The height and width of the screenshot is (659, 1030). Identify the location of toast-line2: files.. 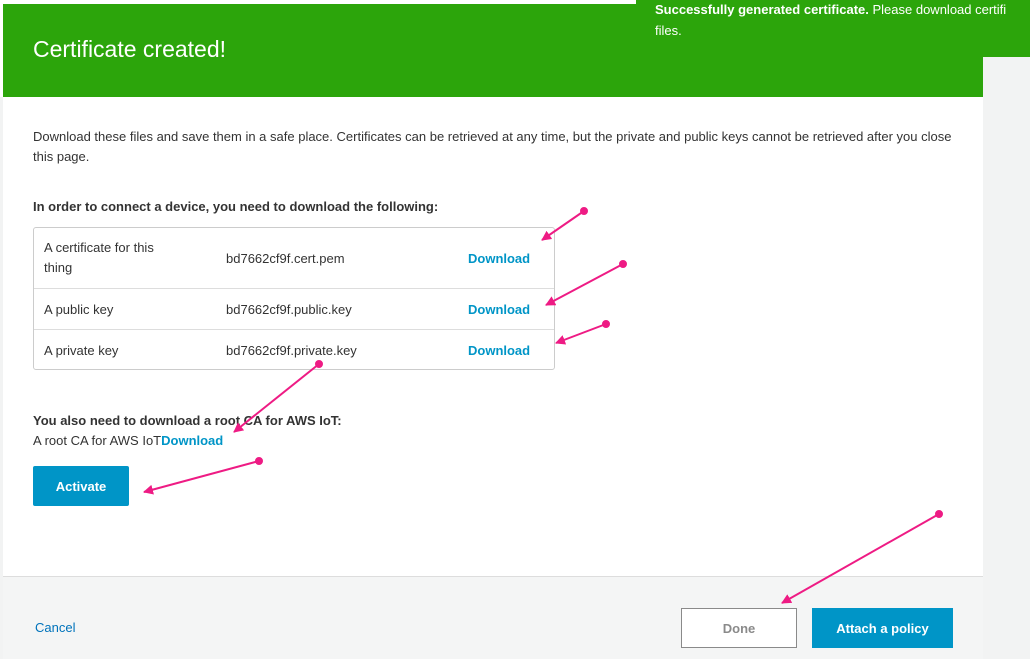
(668, 30).